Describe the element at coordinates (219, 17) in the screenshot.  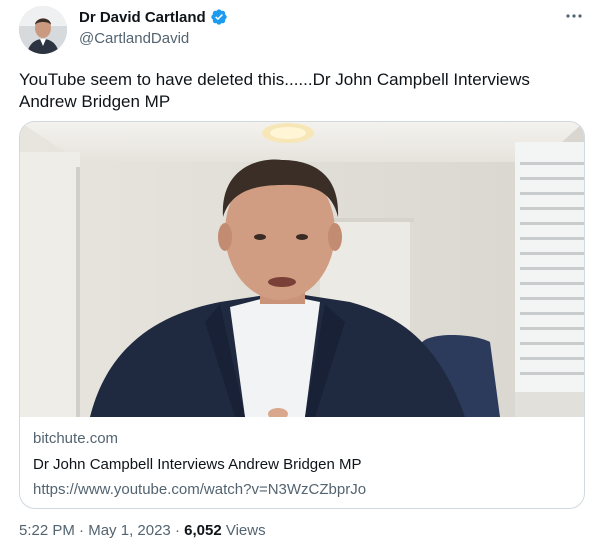
I see `verified-badge-icon` at that location.